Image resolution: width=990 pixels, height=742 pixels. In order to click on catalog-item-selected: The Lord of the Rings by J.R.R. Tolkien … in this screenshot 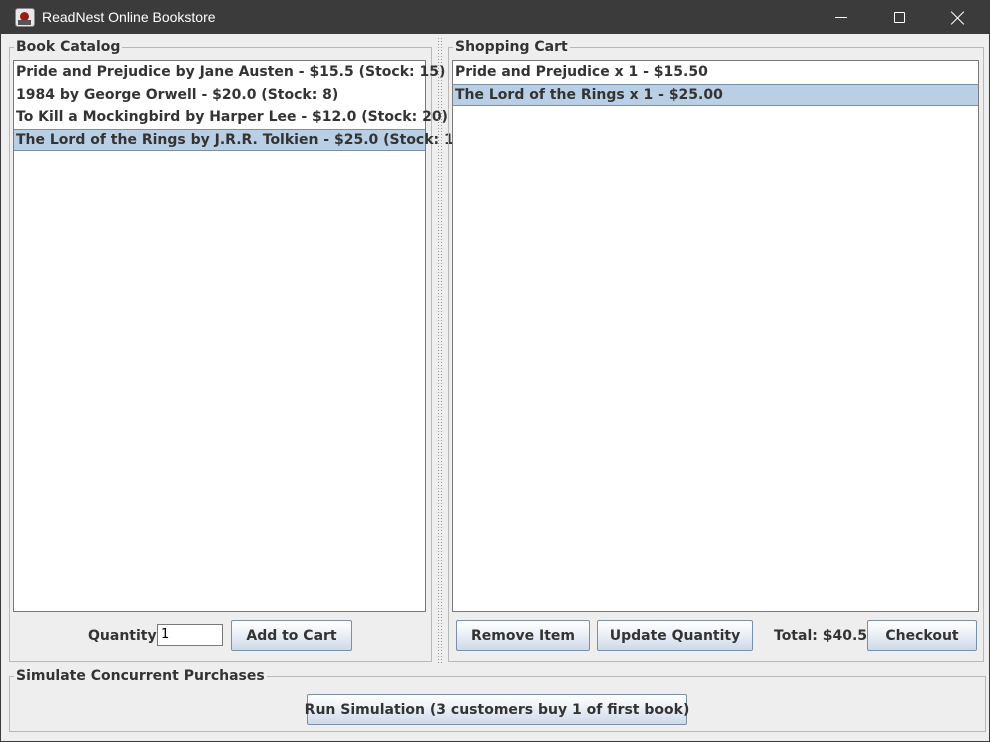, I will do `click(242, 139)`.